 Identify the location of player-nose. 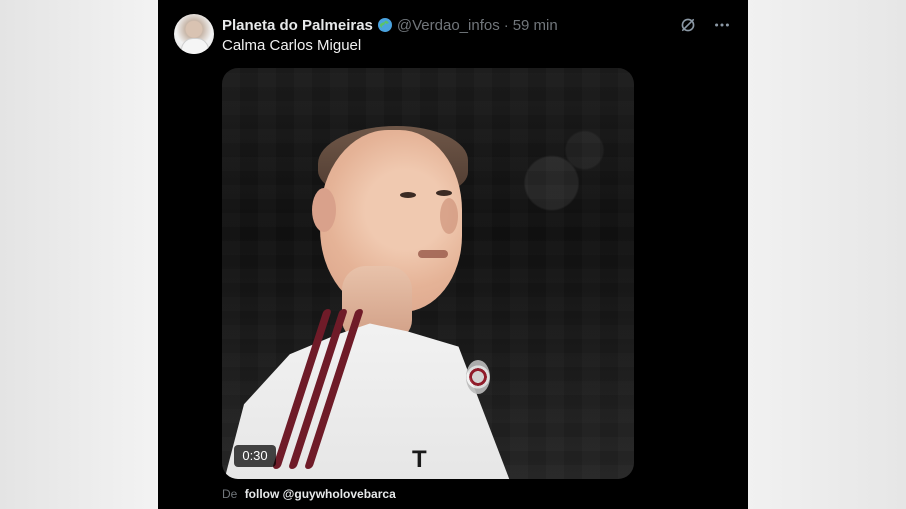
(449, 216).